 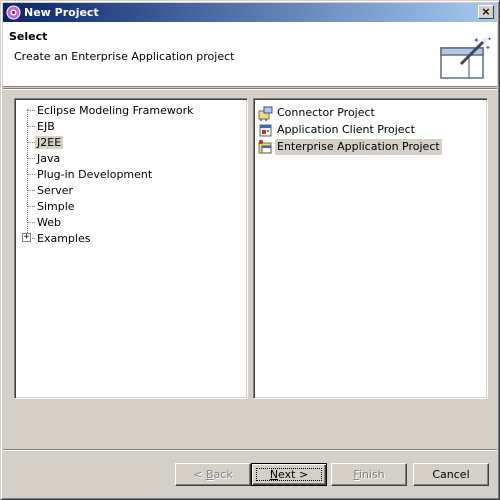 I want to click on next-rest: ext >, so click(x=293, y=474).